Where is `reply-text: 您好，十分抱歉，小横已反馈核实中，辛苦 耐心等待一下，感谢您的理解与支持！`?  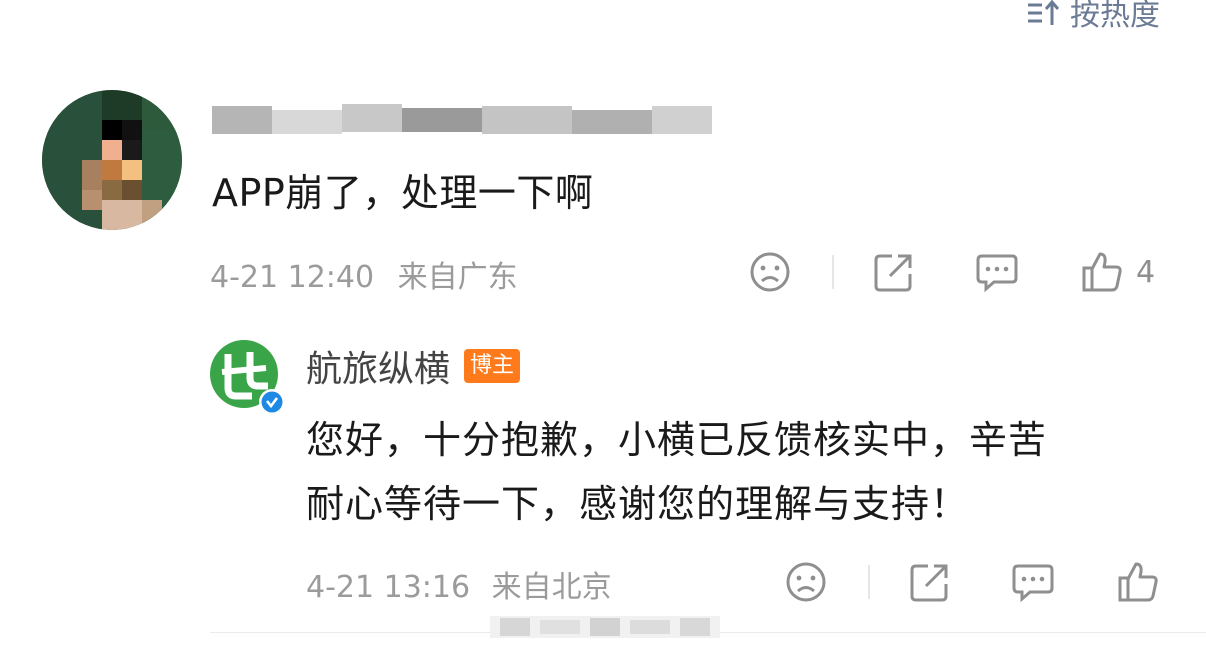
reply-text: 您好，十分抱歉，小横已反馈核实中，辛苦 耐心等待一下，感谢您的理解与支持！ is located at coordinates (746, 472).